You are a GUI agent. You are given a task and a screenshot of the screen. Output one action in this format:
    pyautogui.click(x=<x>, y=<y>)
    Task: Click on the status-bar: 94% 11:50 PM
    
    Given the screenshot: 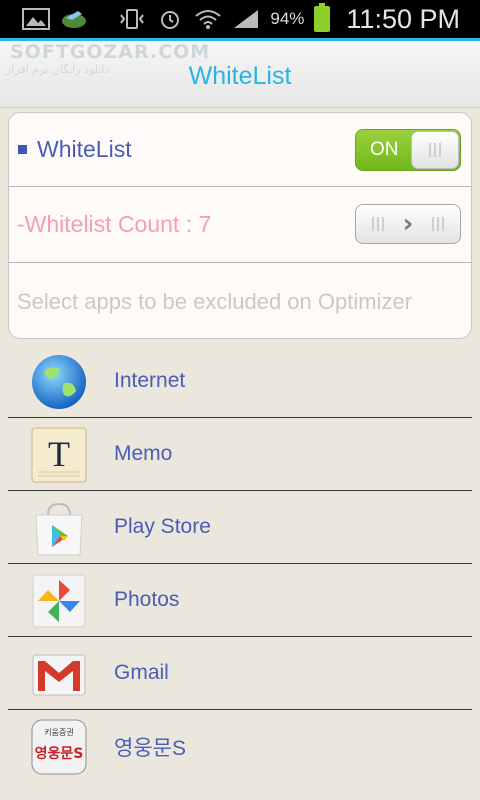 What is the action you would take?
    pyautogui.click(x=240, y=19)
    